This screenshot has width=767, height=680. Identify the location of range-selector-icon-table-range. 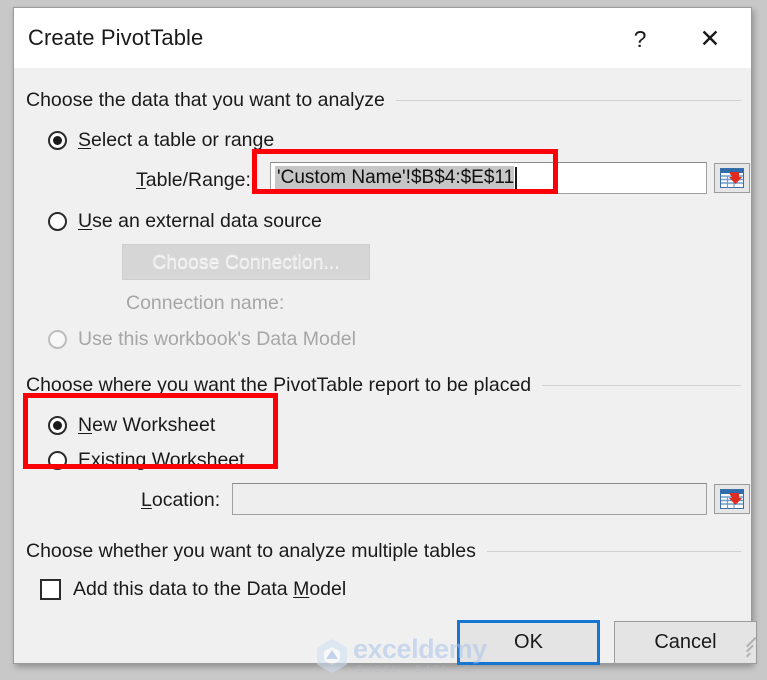
(732, 178).